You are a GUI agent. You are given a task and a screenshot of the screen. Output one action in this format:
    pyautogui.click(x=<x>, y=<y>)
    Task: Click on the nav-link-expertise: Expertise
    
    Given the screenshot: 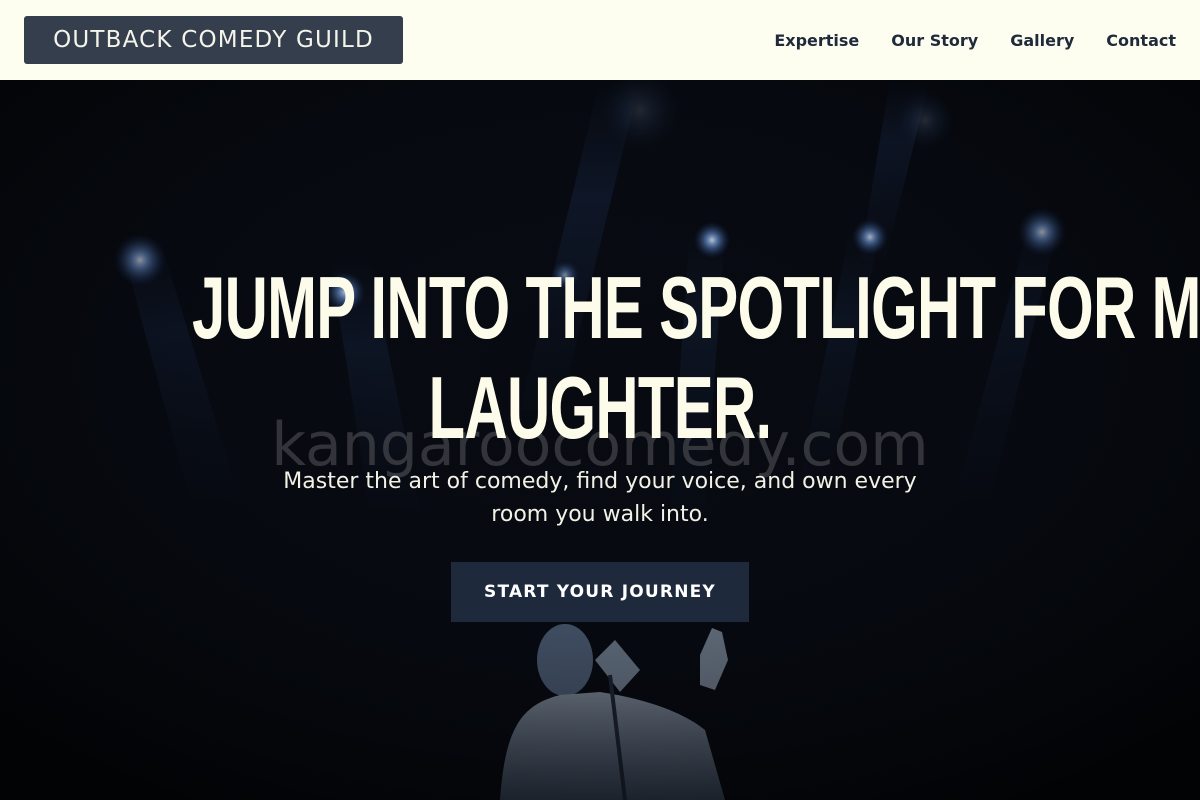 What is the action you would take?
    pyautogui.click(x=816, y=40)
    